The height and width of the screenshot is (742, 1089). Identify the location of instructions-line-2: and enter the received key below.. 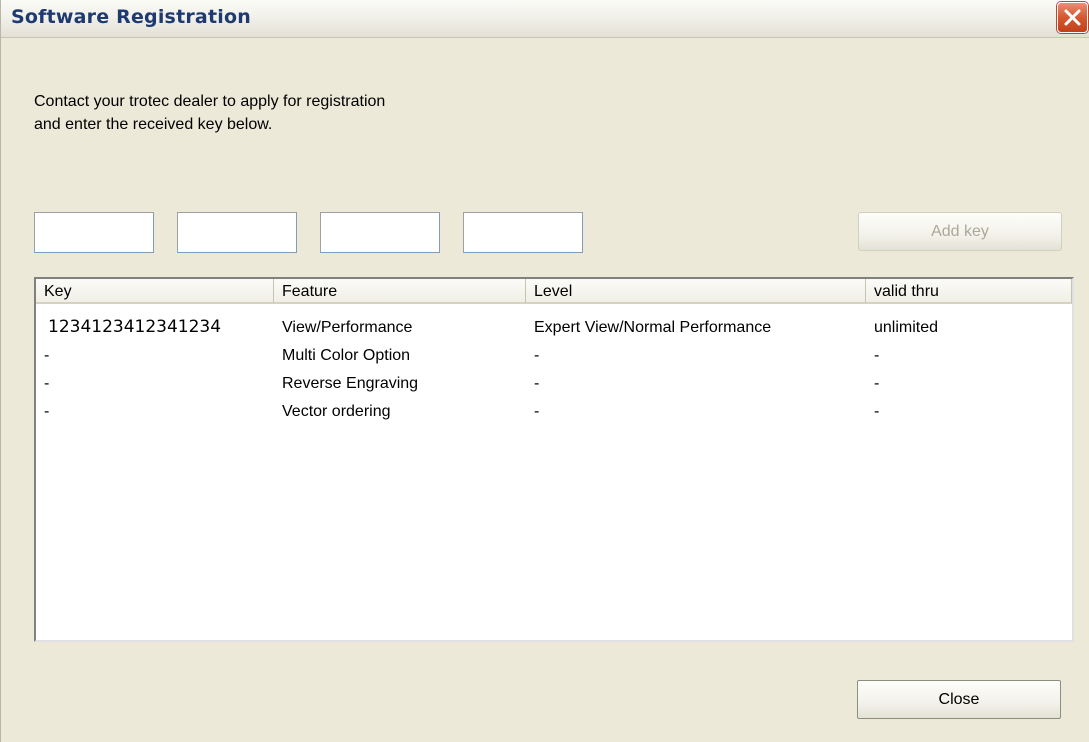
(153, 124).